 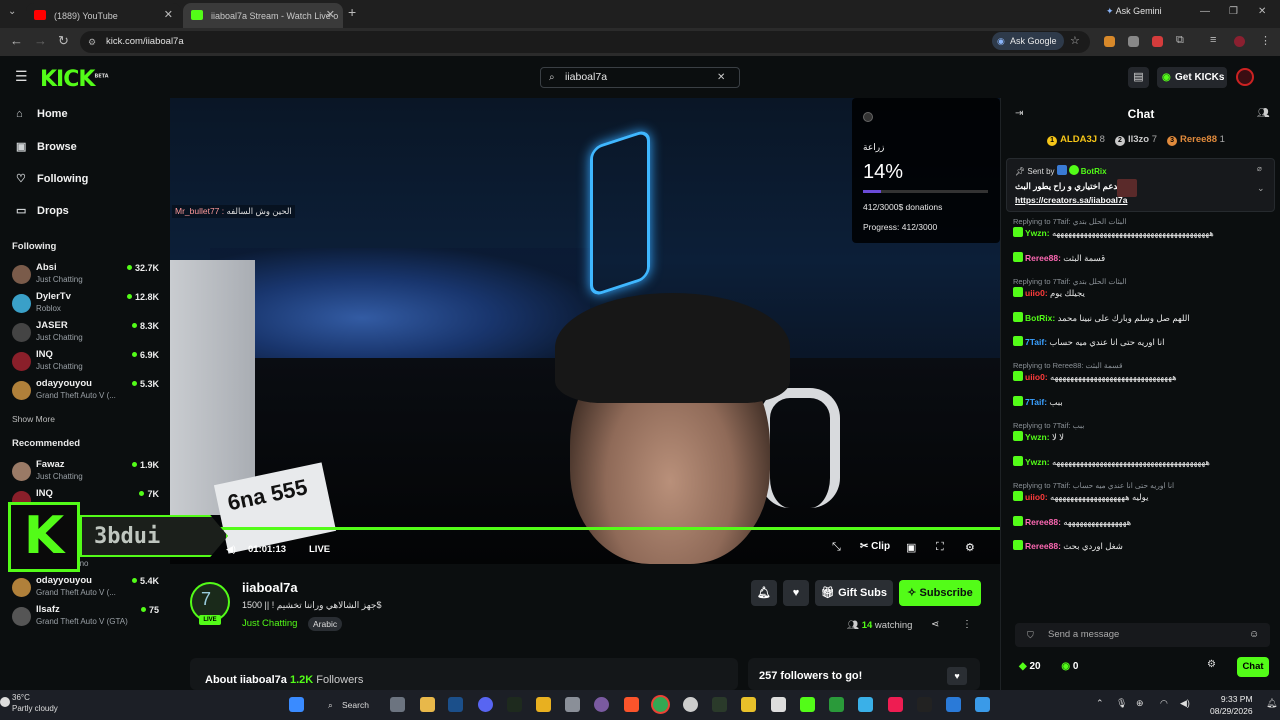 What do you see at coordinates (270, 587) in the screenshot?
I see `channel-name: iiaboal7a` at bounding box center [270, 587].